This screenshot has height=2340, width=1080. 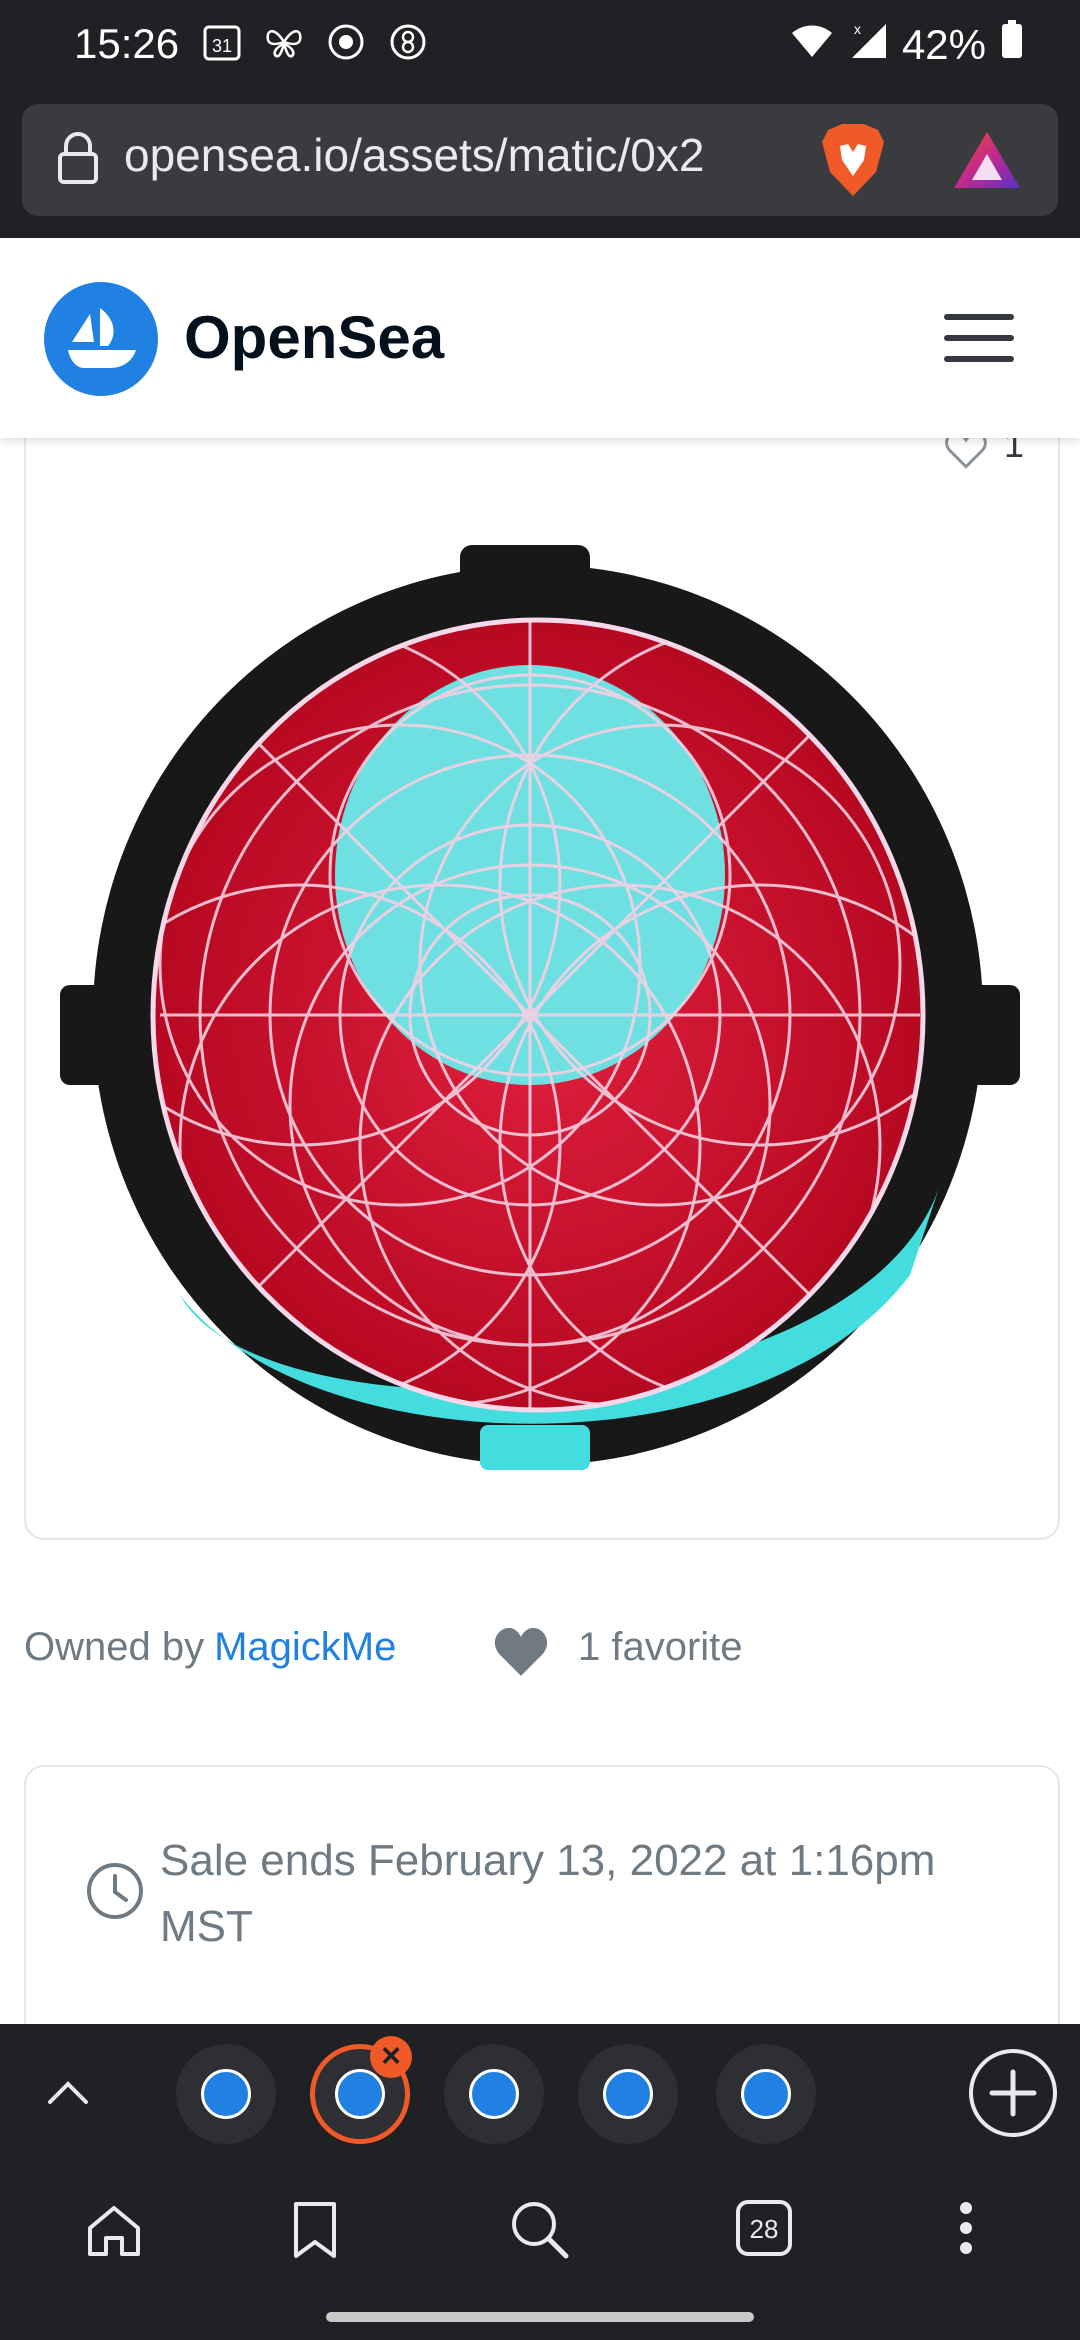 I want to click on calendar-icon: 31, so click(x=222, y=42).